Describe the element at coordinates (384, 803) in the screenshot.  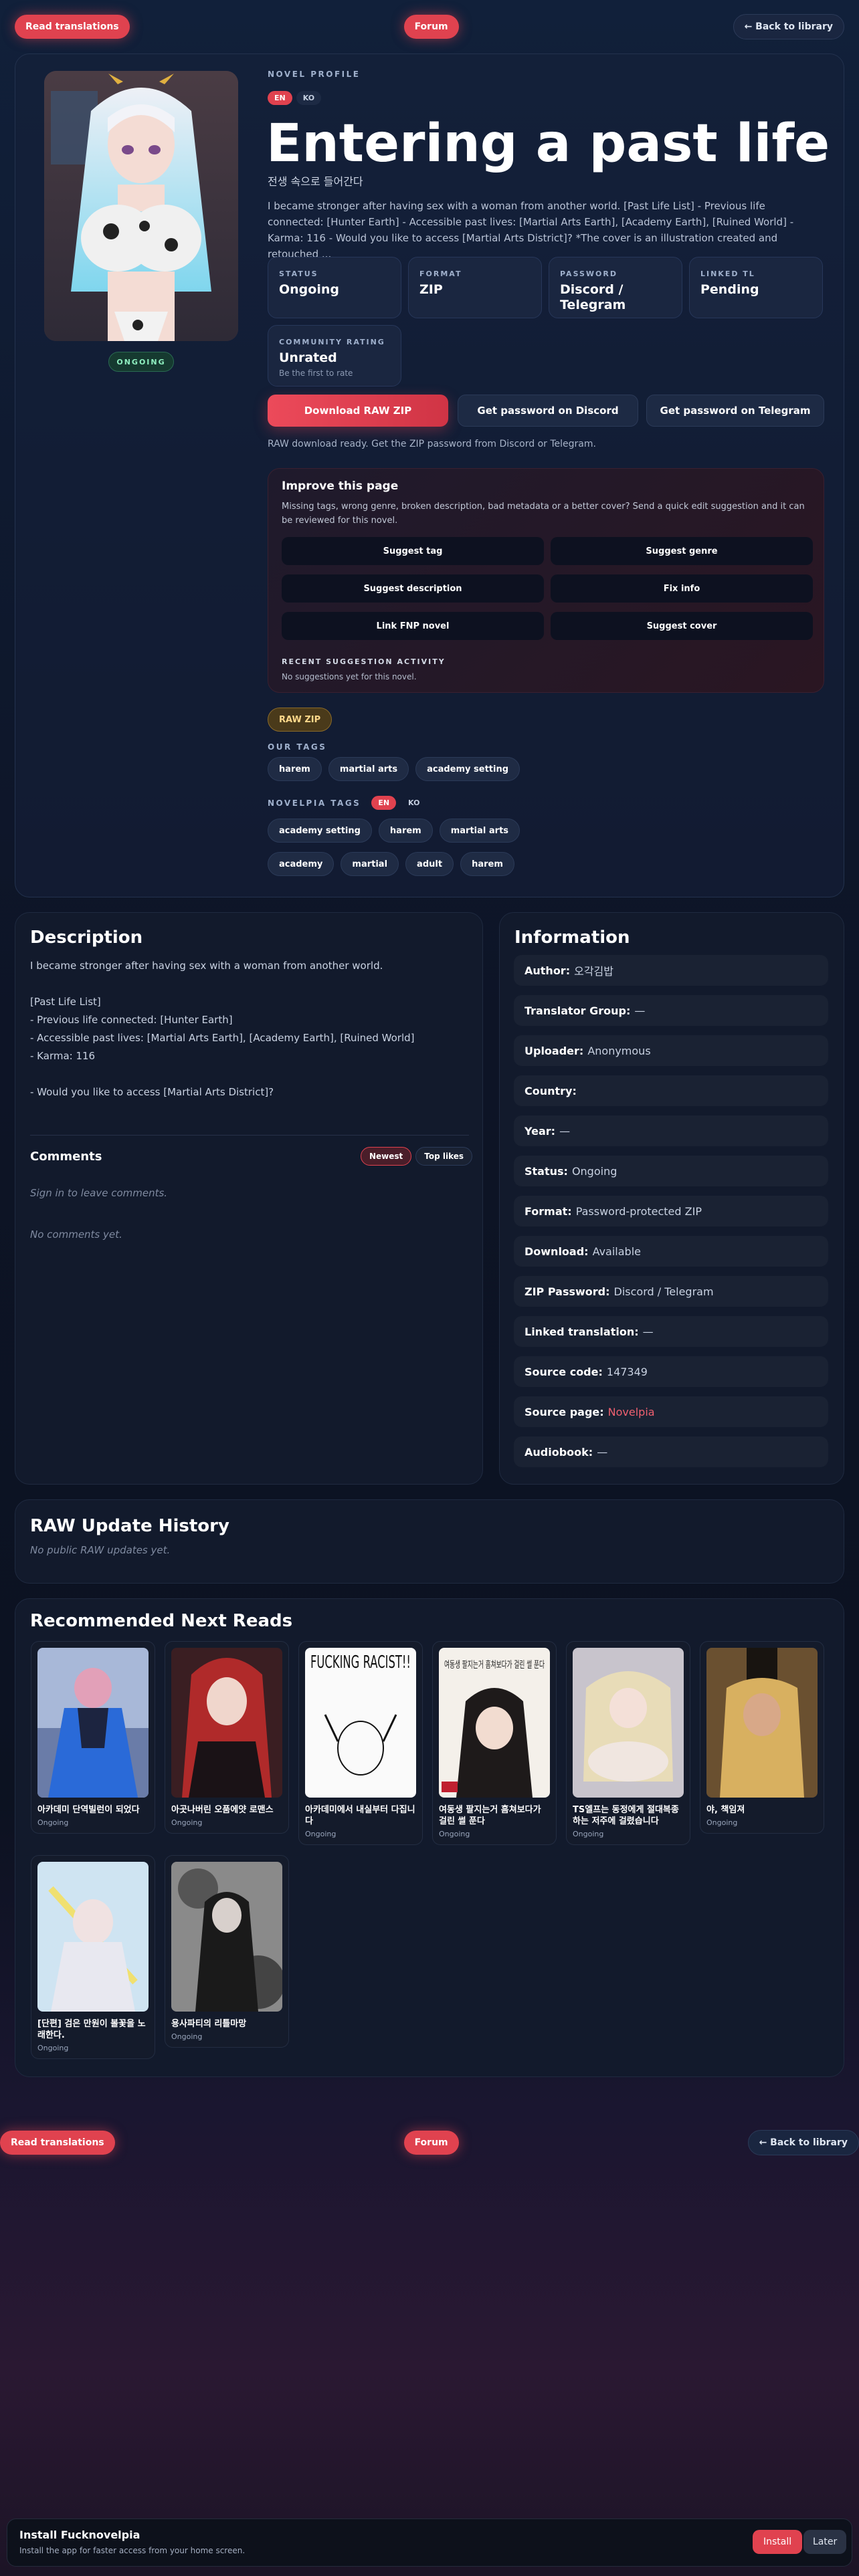
I see `novelpia-lang-en: EN` at that location.